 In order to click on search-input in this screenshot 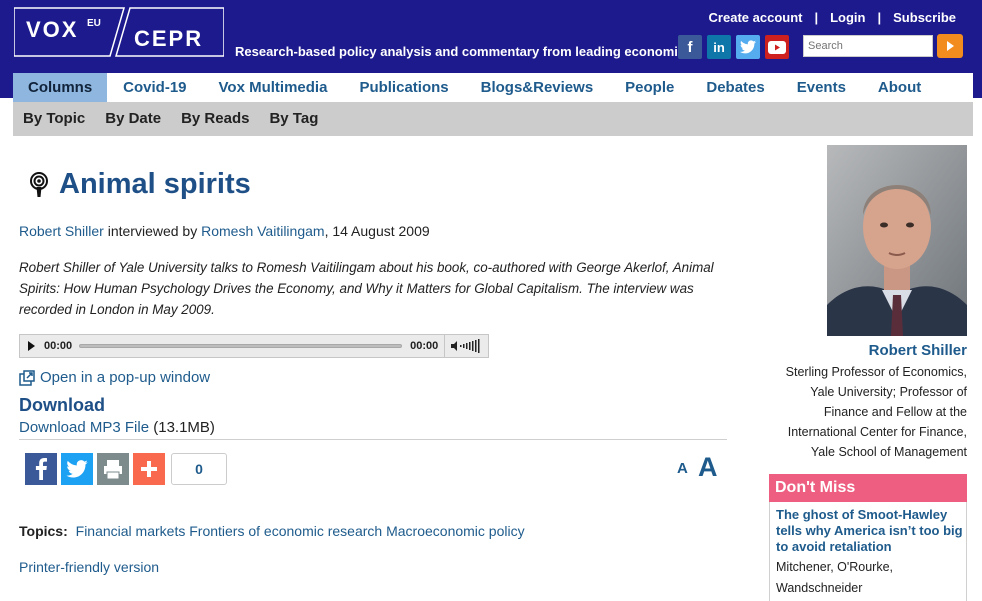, I will do `click(868, 46)`.